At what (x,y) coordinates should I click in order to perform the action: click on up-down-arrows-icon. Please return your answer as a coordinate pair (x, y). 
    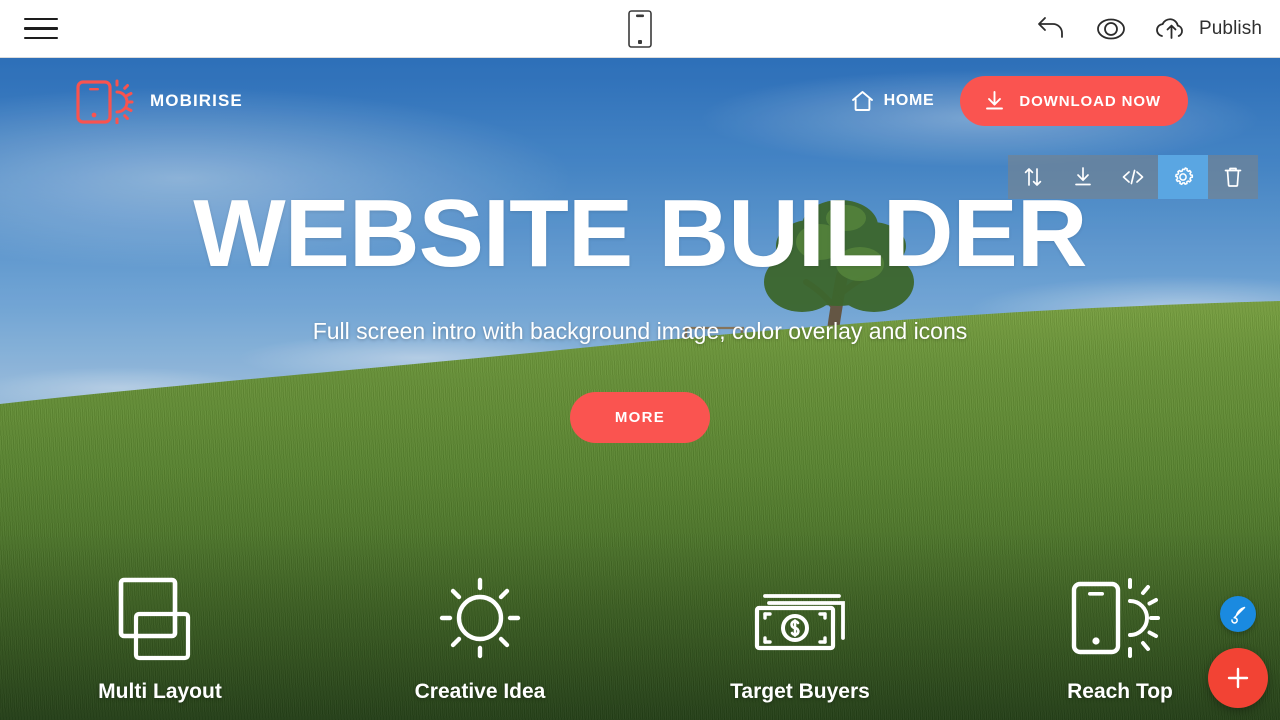
    Looking at the image, I should click on (1033, 177).